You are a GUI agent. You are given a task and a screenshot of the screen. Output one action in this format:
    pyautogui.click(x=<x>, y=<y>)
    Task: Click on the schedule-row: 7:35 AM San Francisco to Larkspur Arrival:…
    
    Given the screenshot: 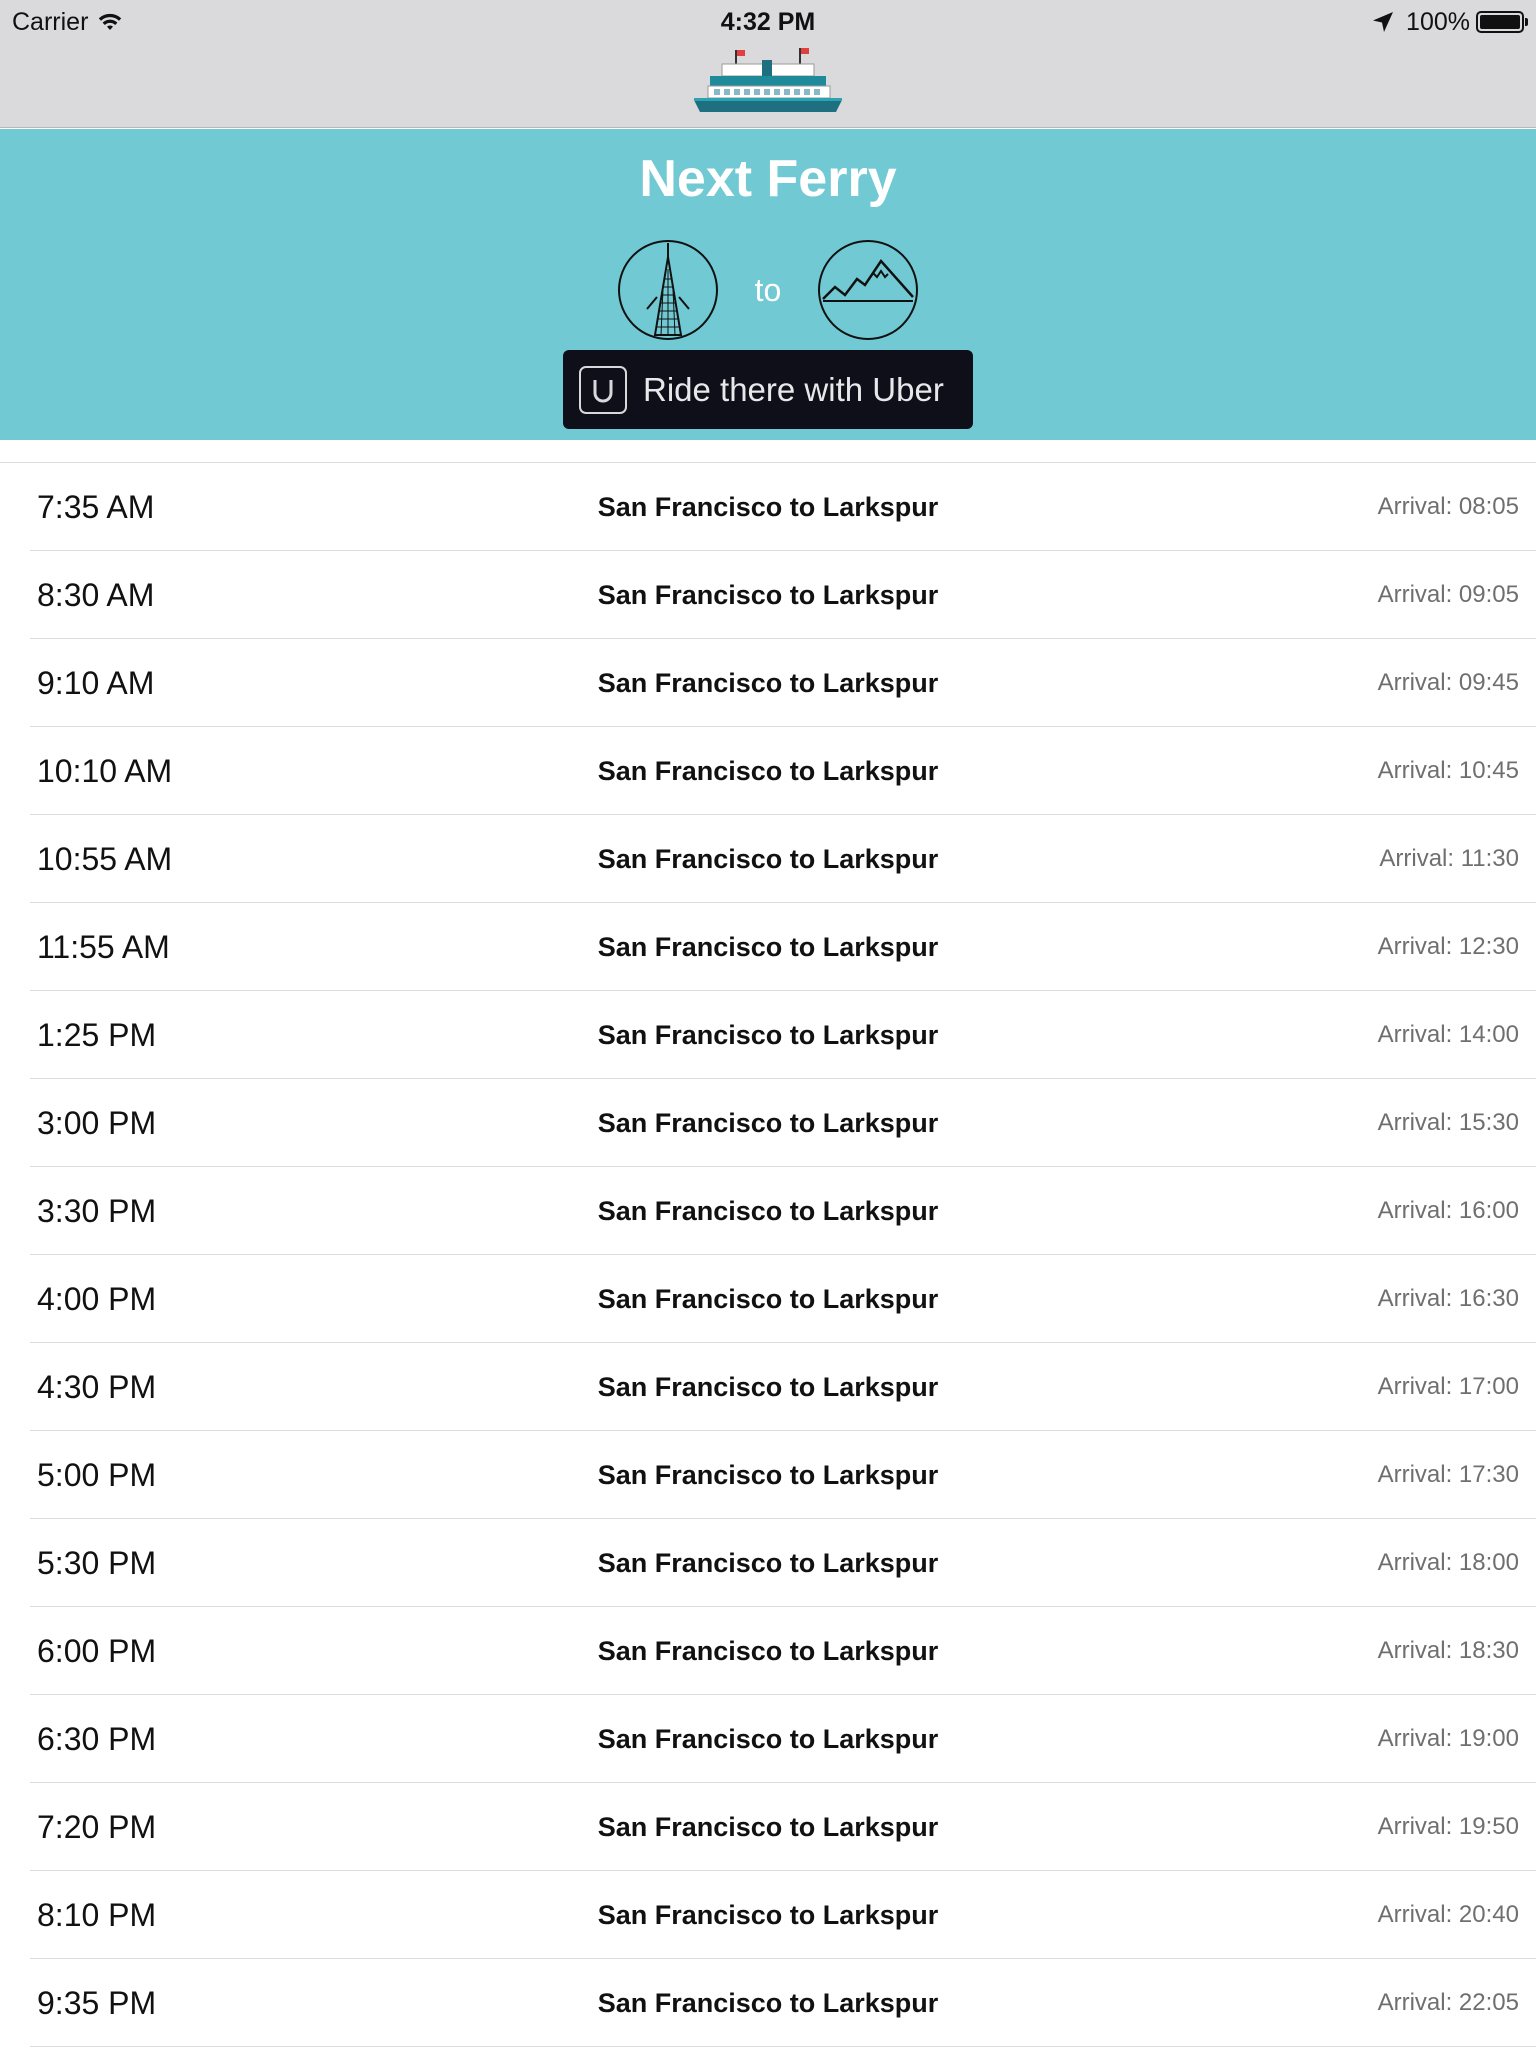 What is the action you would take?
    pyautogui.click(x=768, y=507)
    